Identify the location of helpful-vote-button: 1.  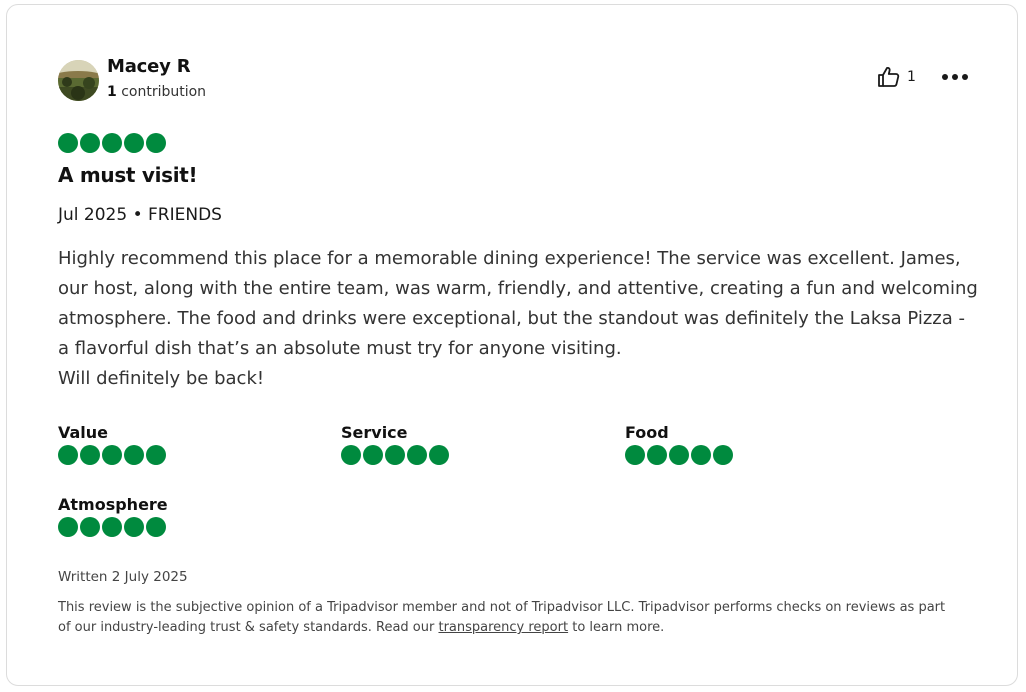
(896, 77).